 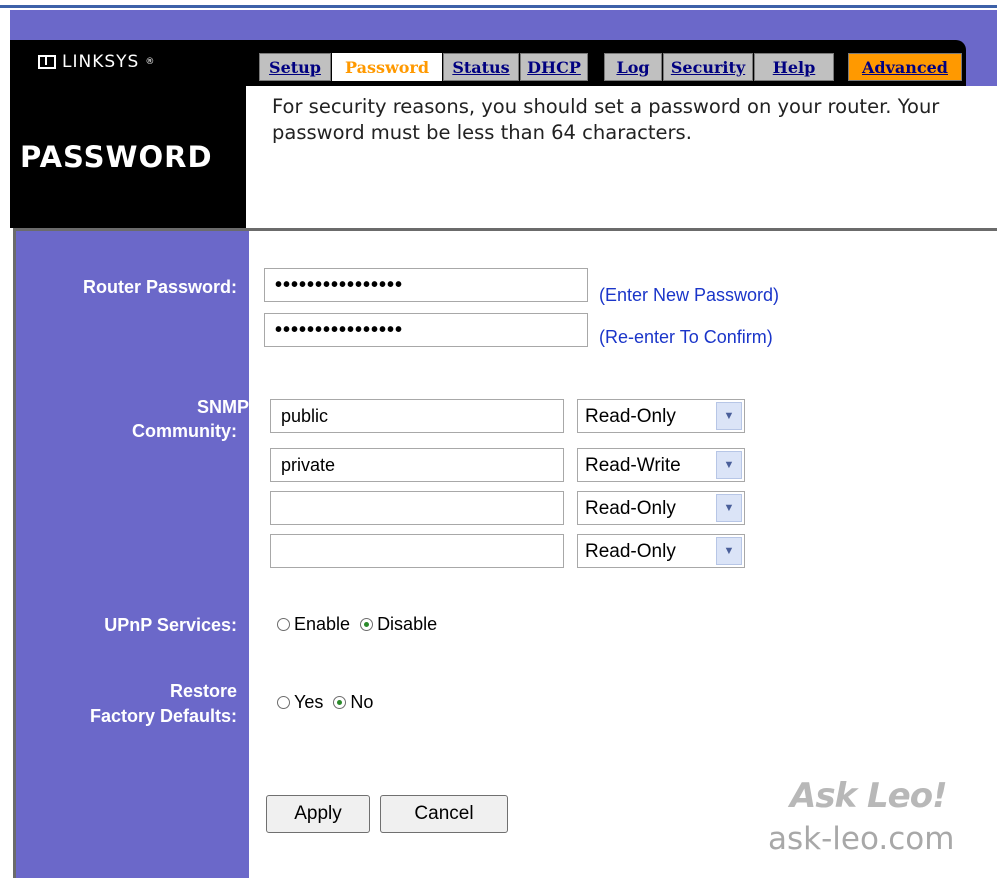 What do you see at coordinates (340, 702) in the screenshot?
I see `restore-no-radio` at bounding box center [340, 702].